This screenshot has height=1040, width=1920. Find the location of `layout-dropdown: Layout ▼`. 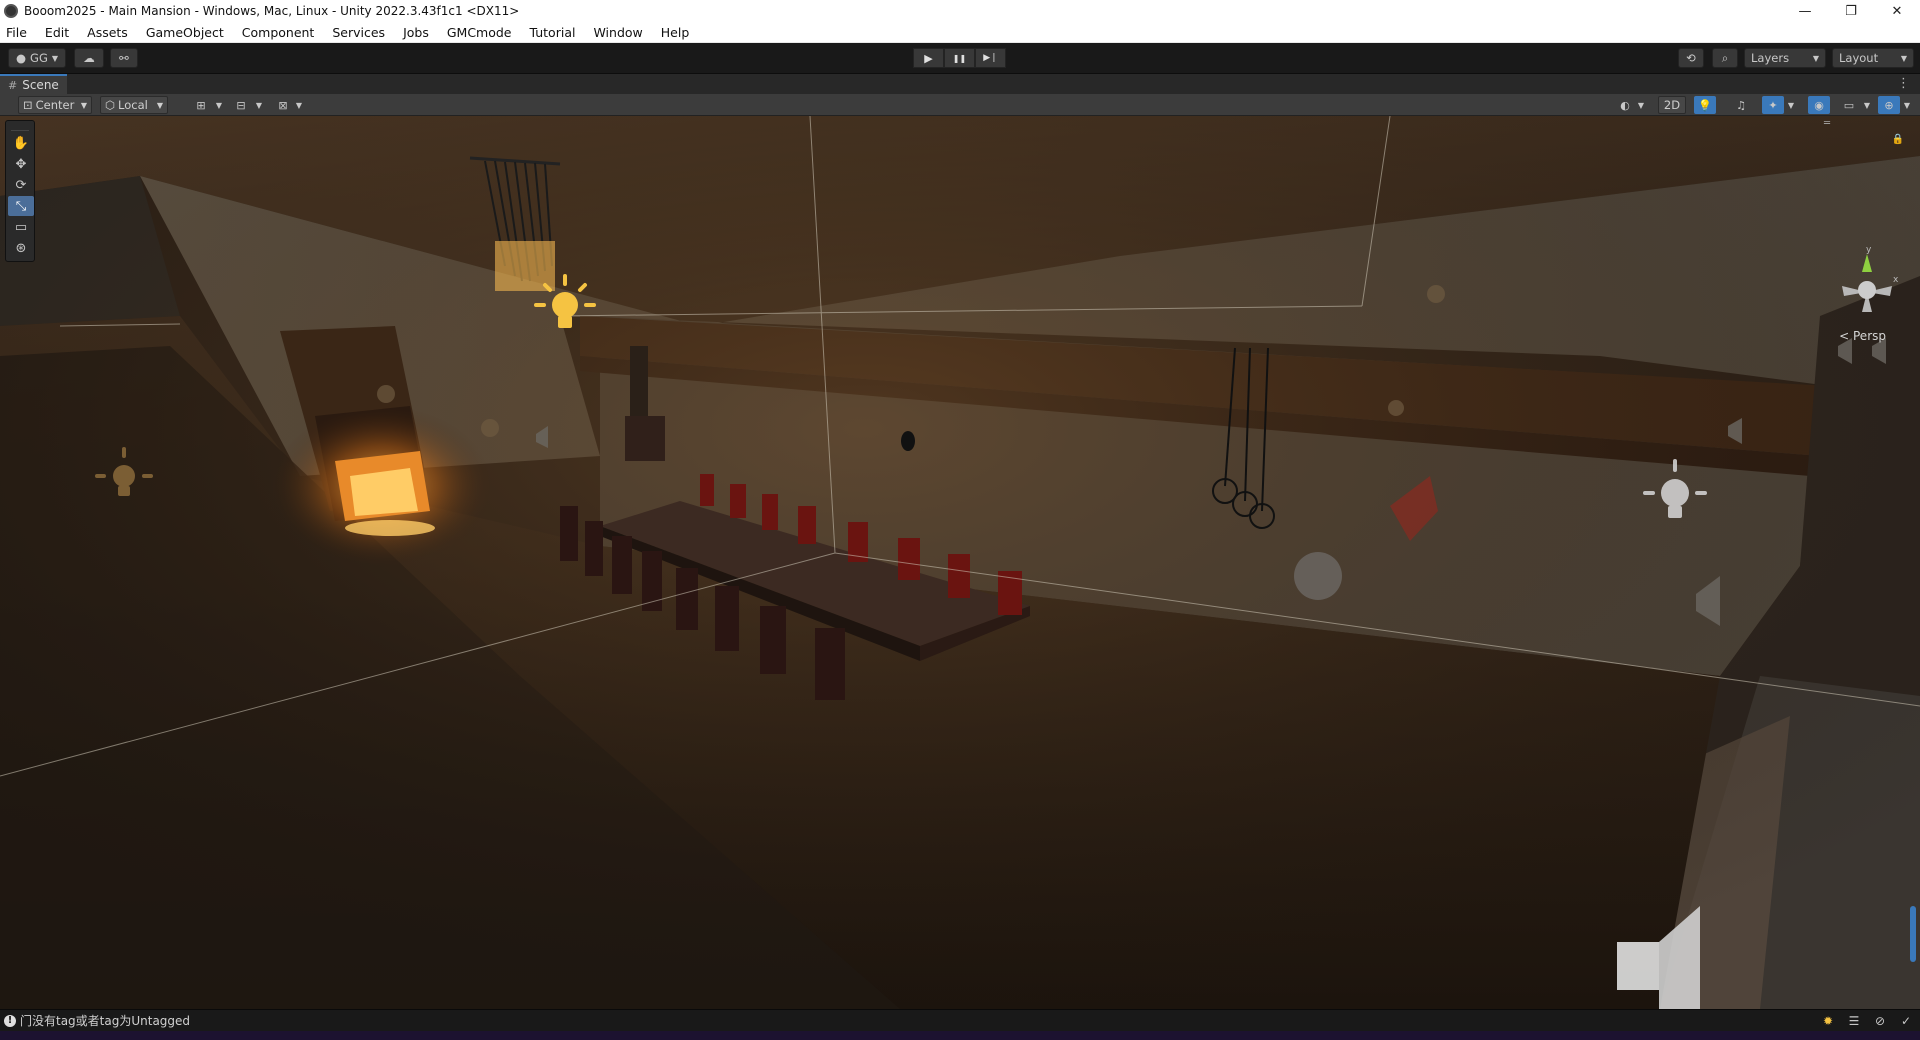

layout-dropdown: Layout ▼ is located at coordinates (1873, 58).